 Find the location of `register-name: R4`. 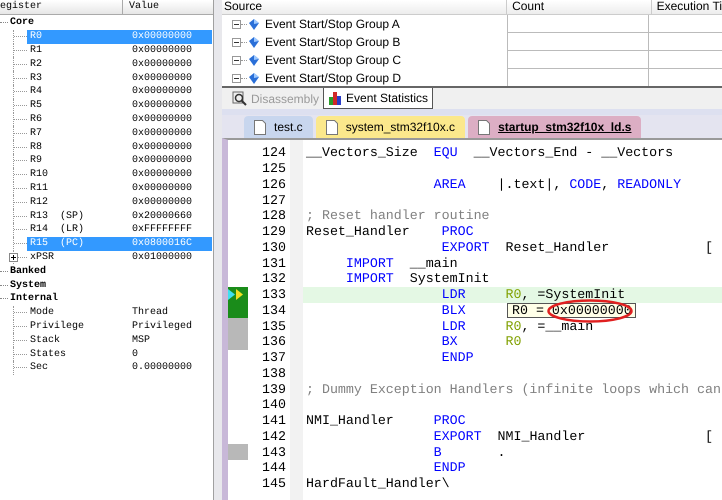

register-name: R4 is located at coordinates (36, 92).